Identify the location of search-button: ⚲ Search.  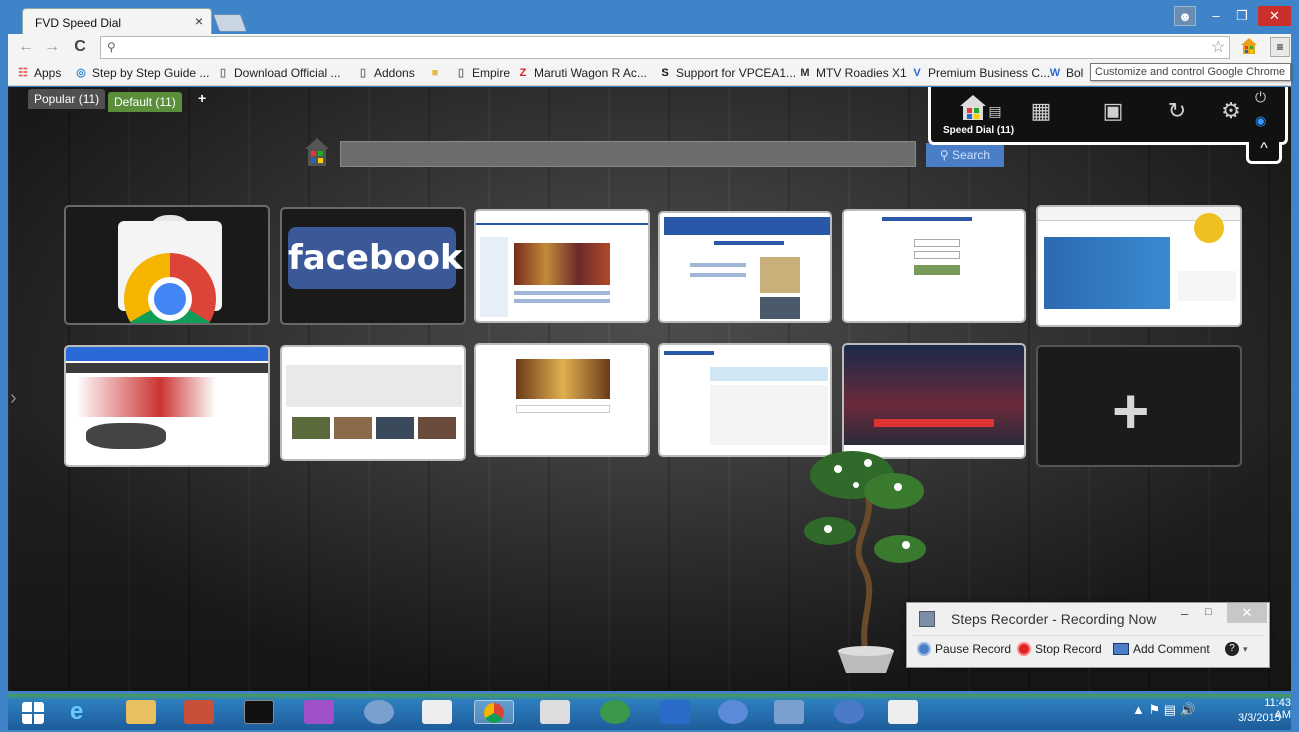
(965, 155).